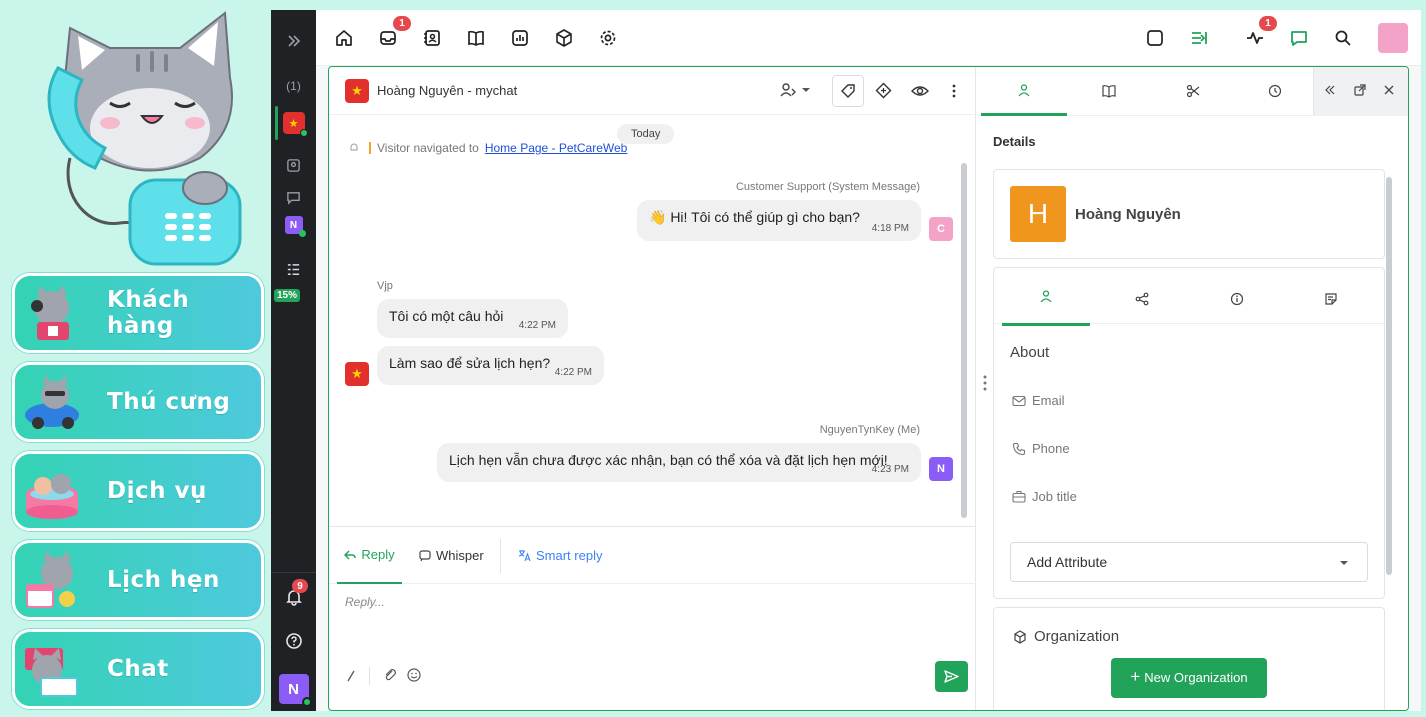 This screenshot has height=717, width=1426. Describe the element at coordinates (1330, 90) in the screenshot. I see `collapse-chevrons-left-icon` at that location.